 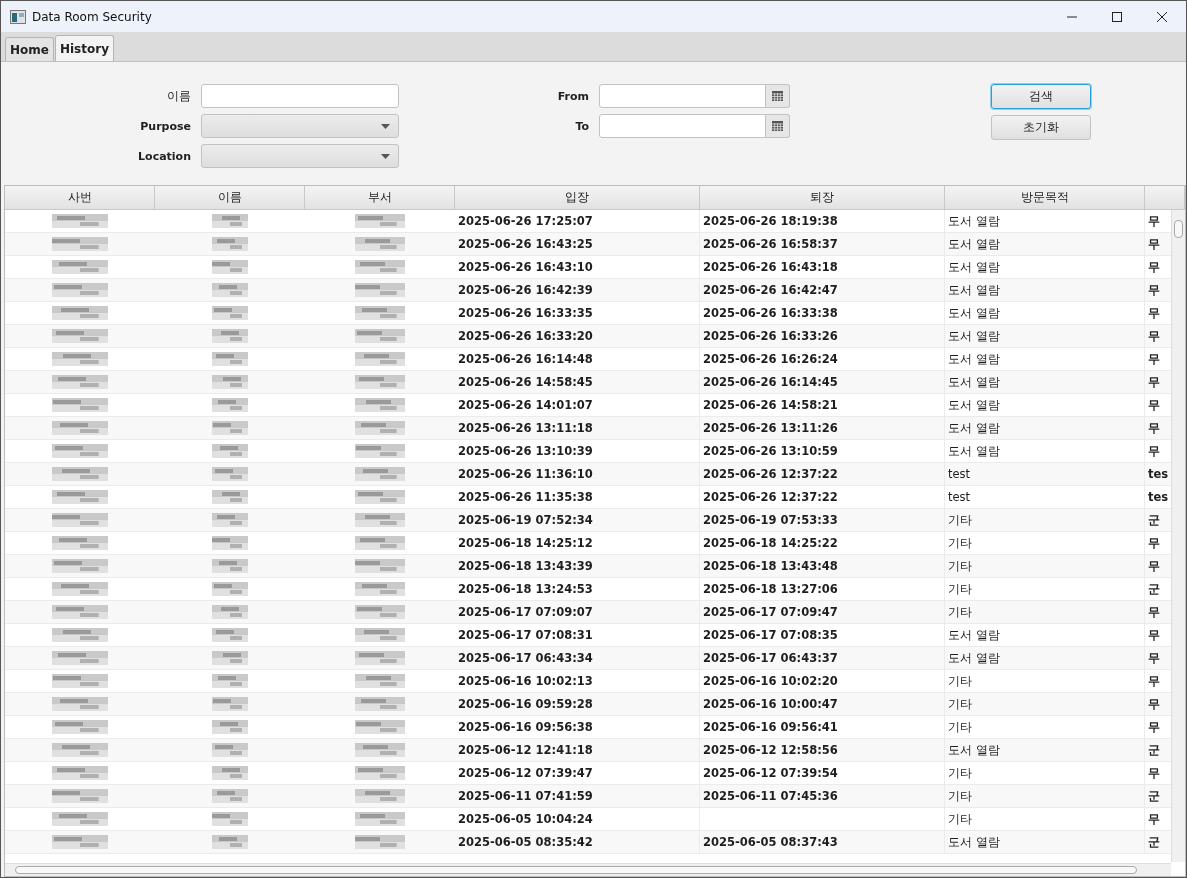 What do you see at coordinates (577, 267) in the screenshot?
I see `table-cell: 2025-06-26 16:43:10` at bounding box center [577, 267].